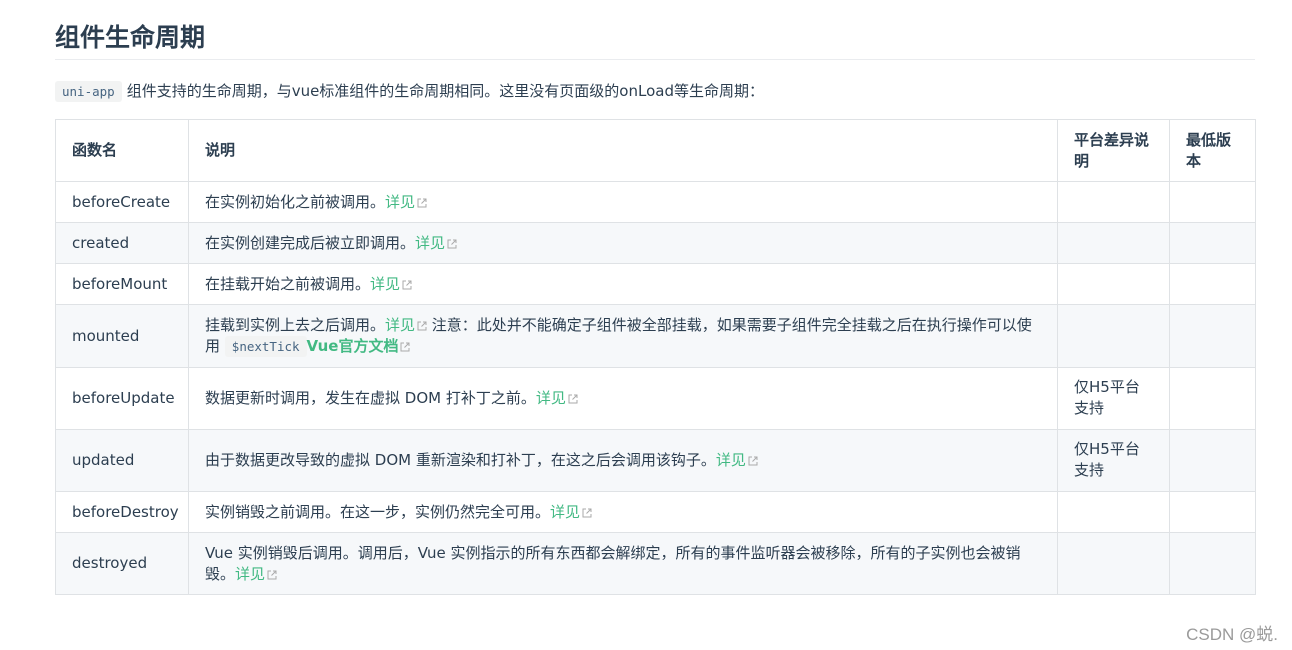 Image resolution: width=1292 pixels, height=650 pixels. I want to click on cell-description: 由于数据更改导致的虚拟 DOM 重新渲染和打补丁，在这之后会调用该钩子。详见, so click(623, 460).